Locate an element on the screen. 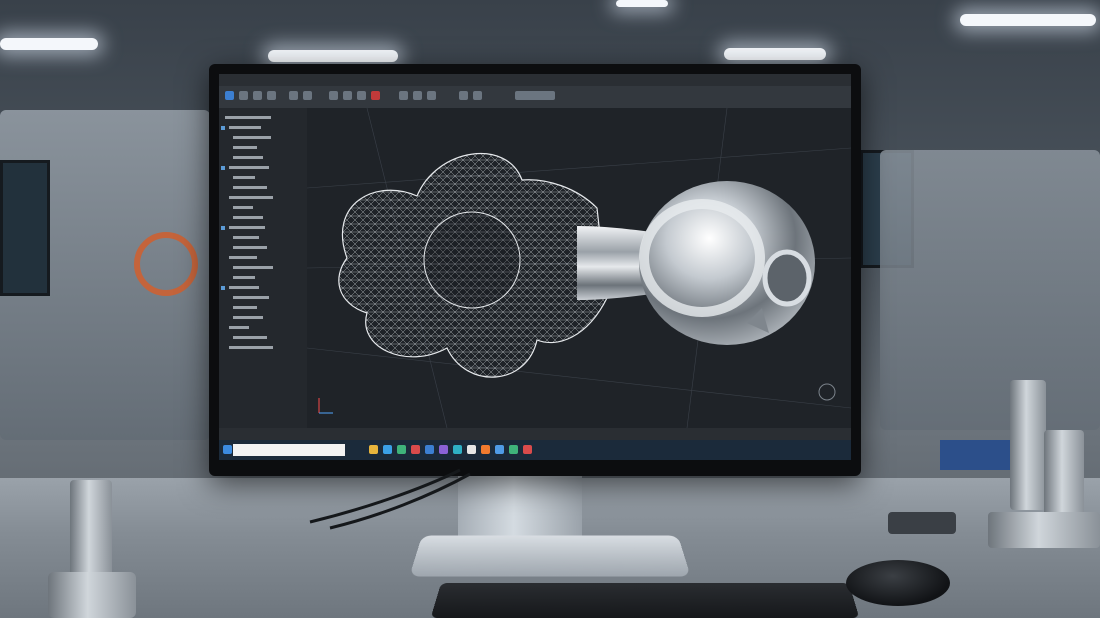 The width and height of the screenshot is (1100, 618). tool-dropdown is located at coordinates (535, 95).